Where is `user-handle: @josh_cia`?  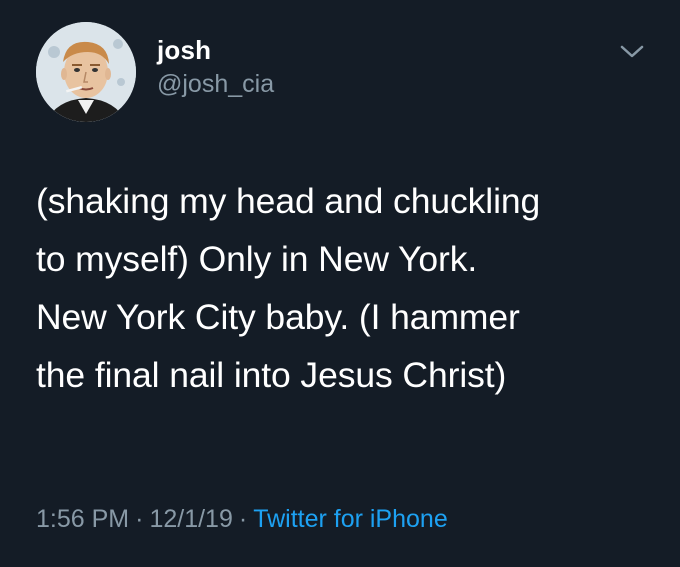
user-handle: @josh_cia is located at coordinates (215, 84).